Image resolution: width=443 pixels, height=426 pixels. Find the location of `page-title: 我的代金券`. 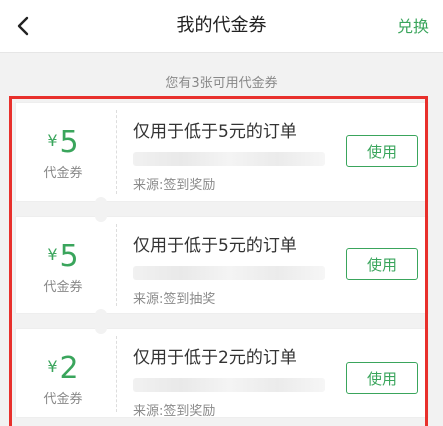

page-title: 我的代金券 is located at coordinates (221, 25).